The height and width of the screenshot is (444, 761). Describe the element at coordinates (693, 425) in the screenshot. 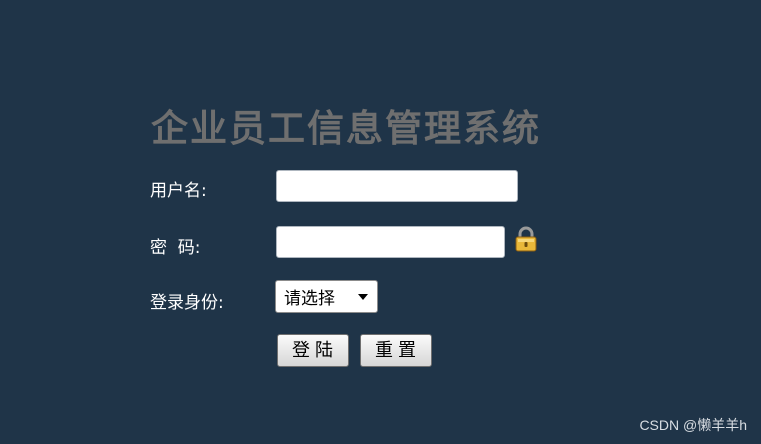

I see `watermark: CSDN @懒羊羊h` at that location.